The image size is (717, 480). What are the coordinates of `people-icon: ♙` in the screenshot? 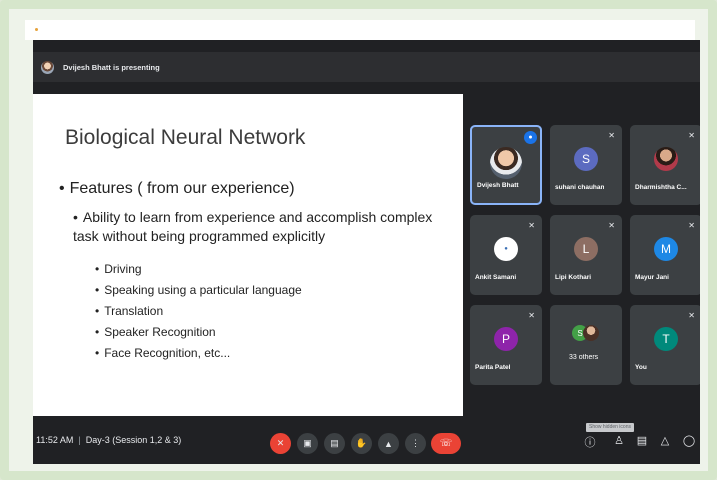 It's located at (619, 440).